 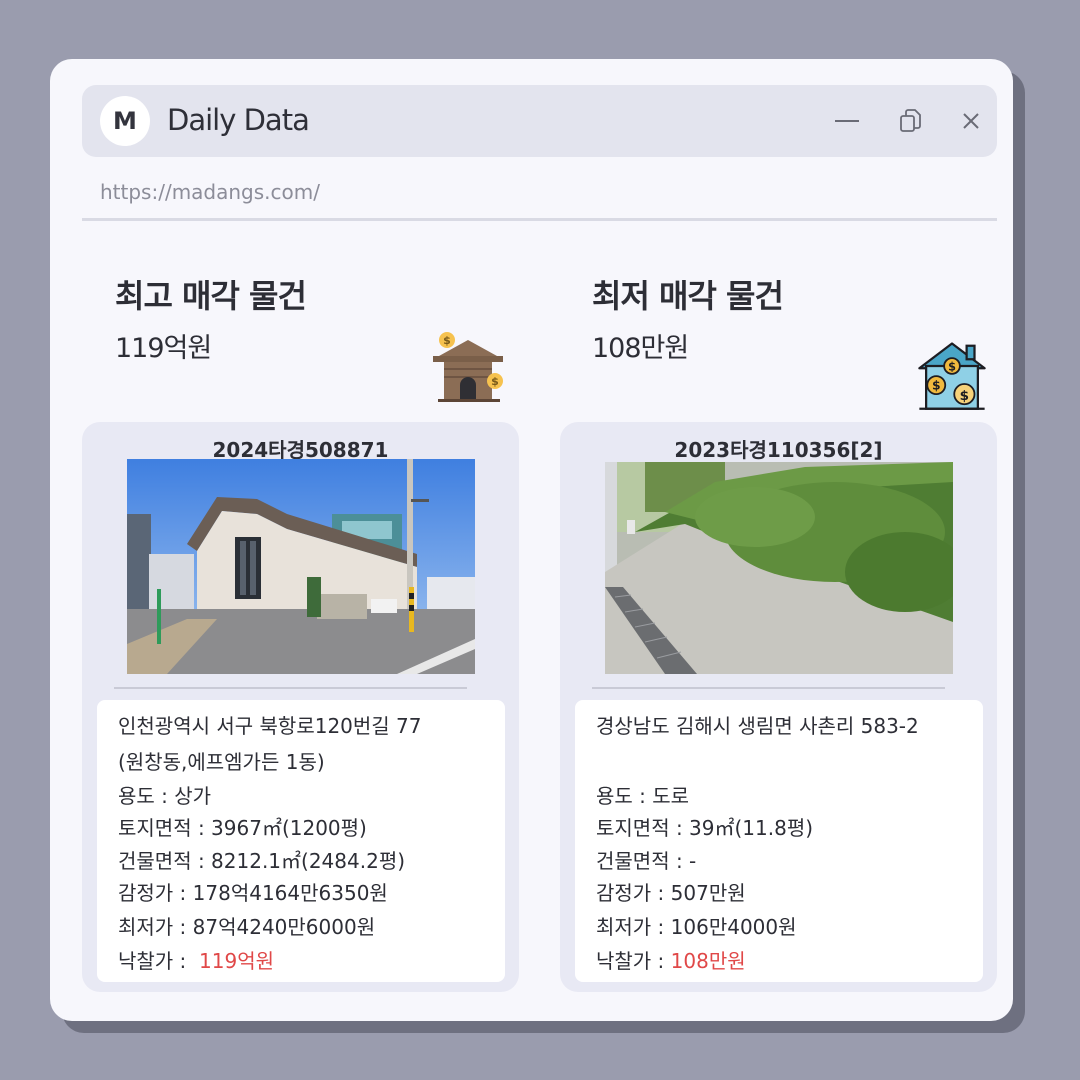 I want to click on minimize-button, so click(x=847, y=121).